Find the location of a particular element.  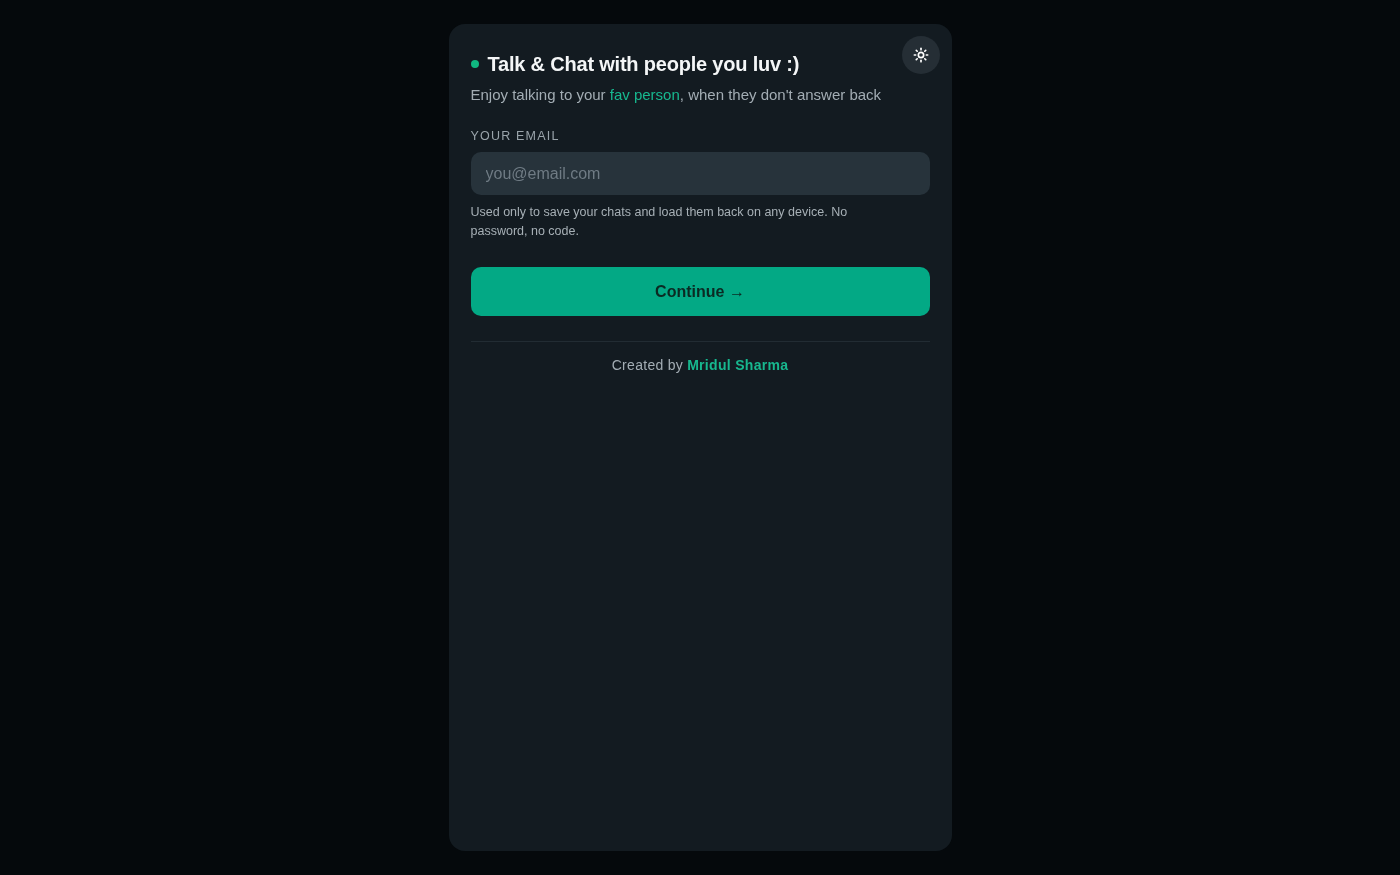

credit-text: Created by is located at coordinates (647, 365).